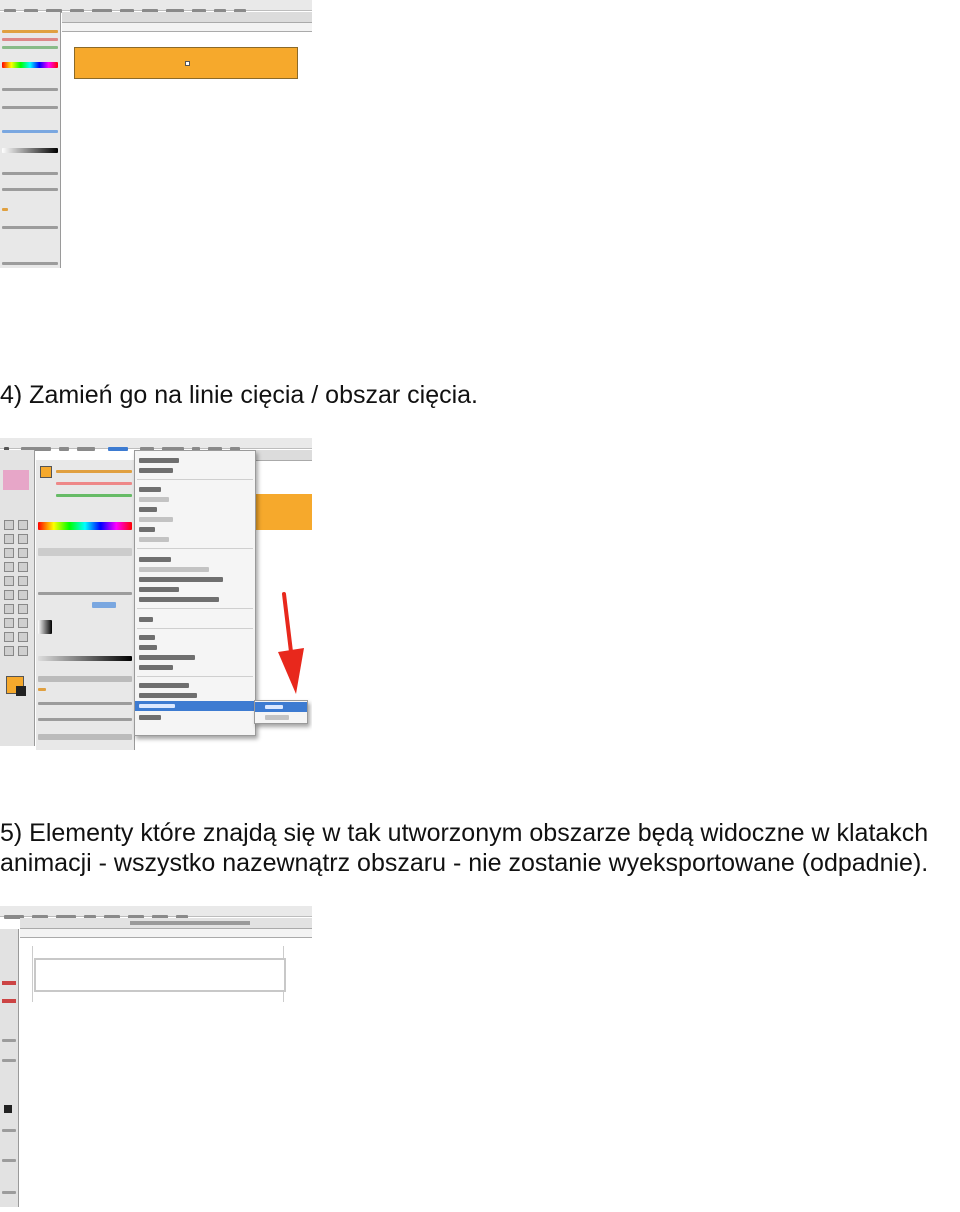  What do you see at coordinates (195, 706) in the screenshot?
I see `crop-area-menu-item` at bounding box center [195, 706].